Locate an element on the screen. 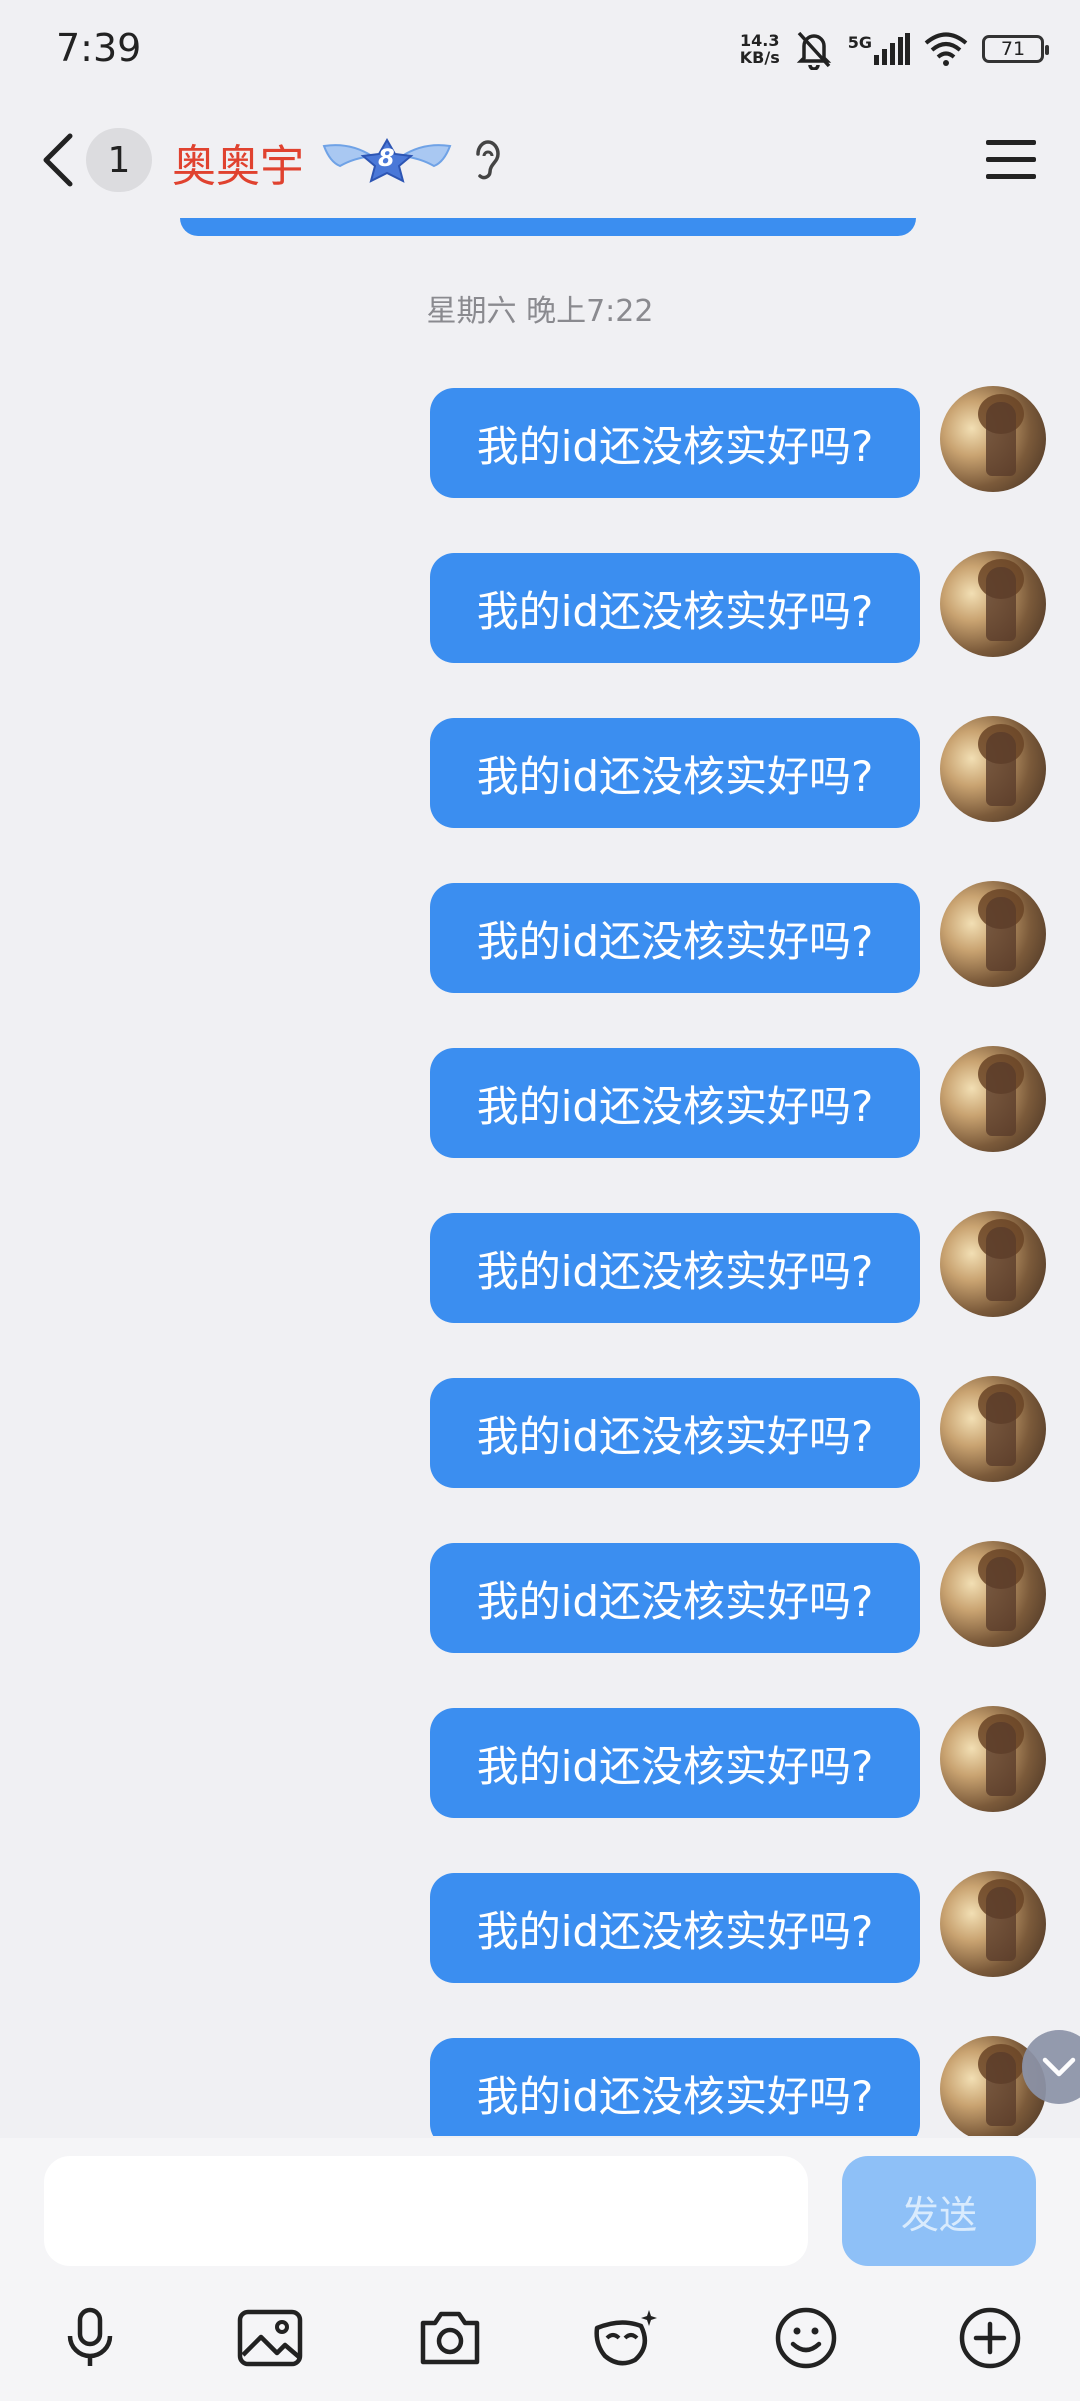 This screenshot has height=2401, width=1080. menu-button is located at coordinates (1011, 160).